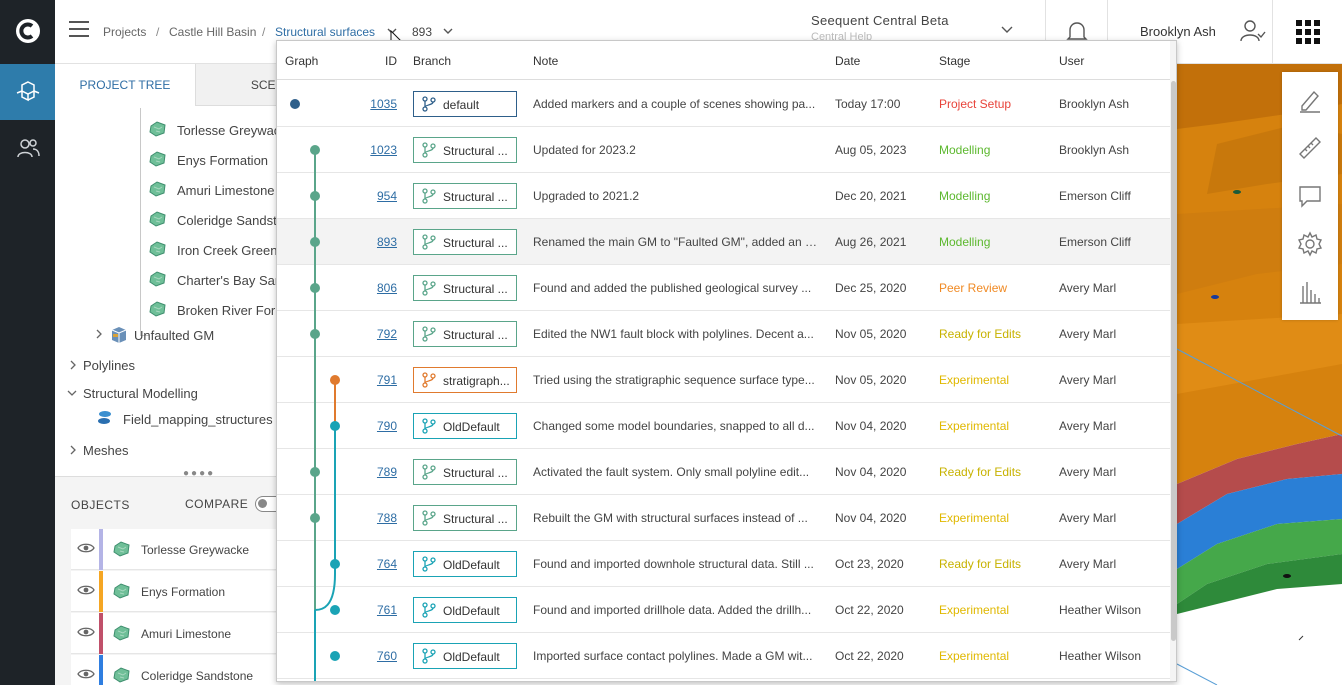 Image resolution: width=1342 pixels, height=685 pixels. I want to click on breadcrumb-branch: Structural surfaces, so click(325, 32).